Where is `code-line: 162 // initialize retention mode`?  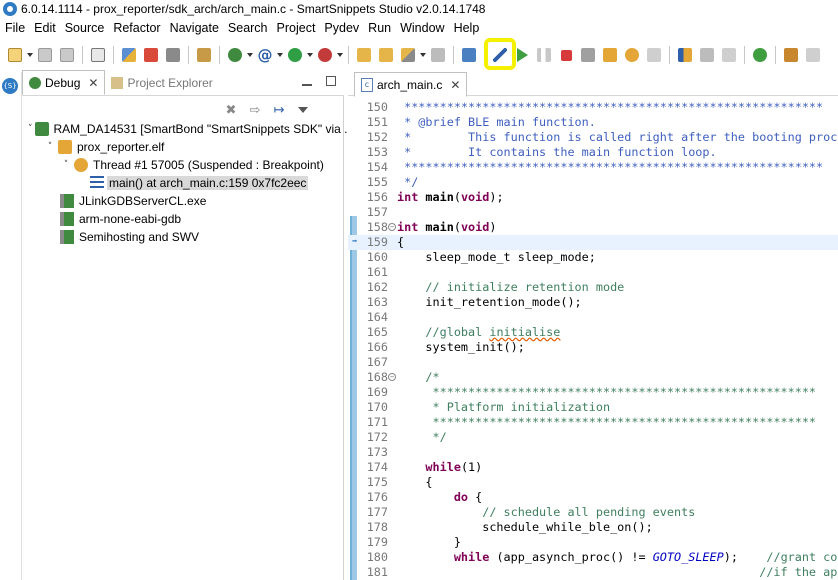
code-line: 162 // initialize retention mode is located at coordinates (593, 287).